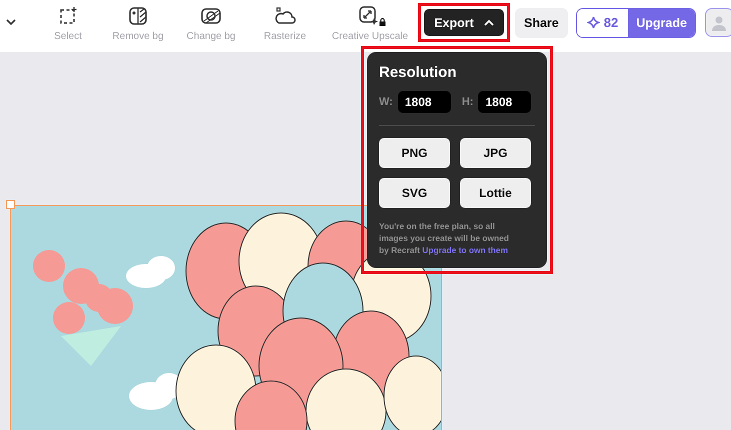 Image resolution: width=731 pixels, height=430 pixels. Describe the element at coordinates (138, 16) in the screenshot. I see `split-image-icon` at that location.